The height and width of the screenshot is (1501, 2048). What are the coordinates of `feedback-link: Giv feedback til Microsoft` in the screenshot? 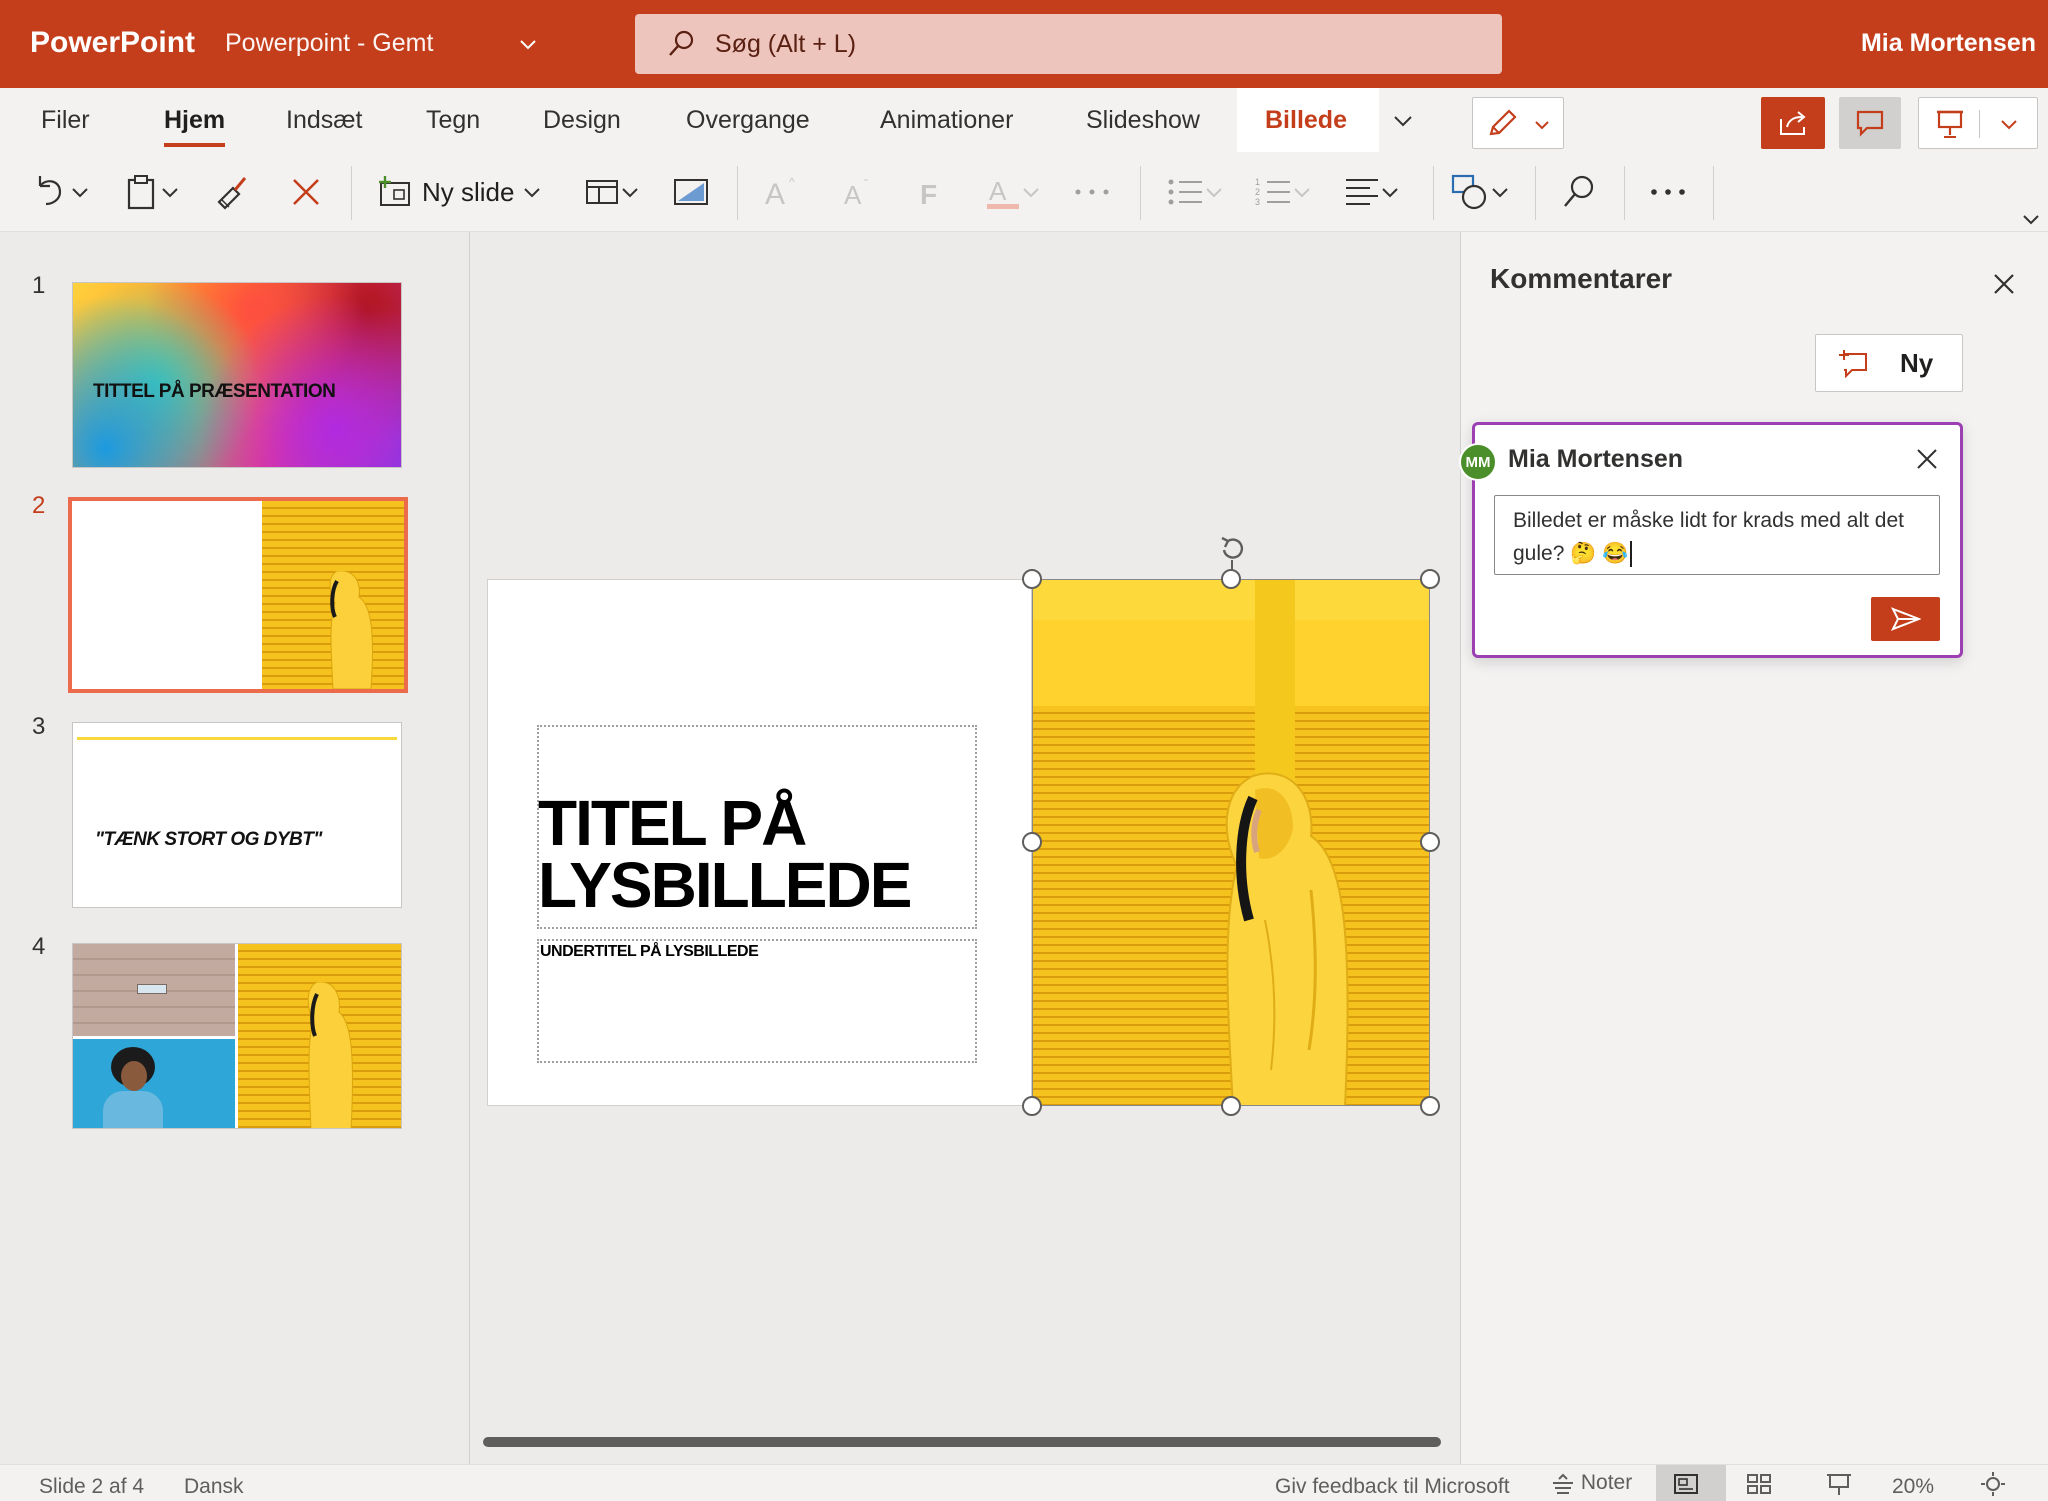 It's located at (1392, 1487).